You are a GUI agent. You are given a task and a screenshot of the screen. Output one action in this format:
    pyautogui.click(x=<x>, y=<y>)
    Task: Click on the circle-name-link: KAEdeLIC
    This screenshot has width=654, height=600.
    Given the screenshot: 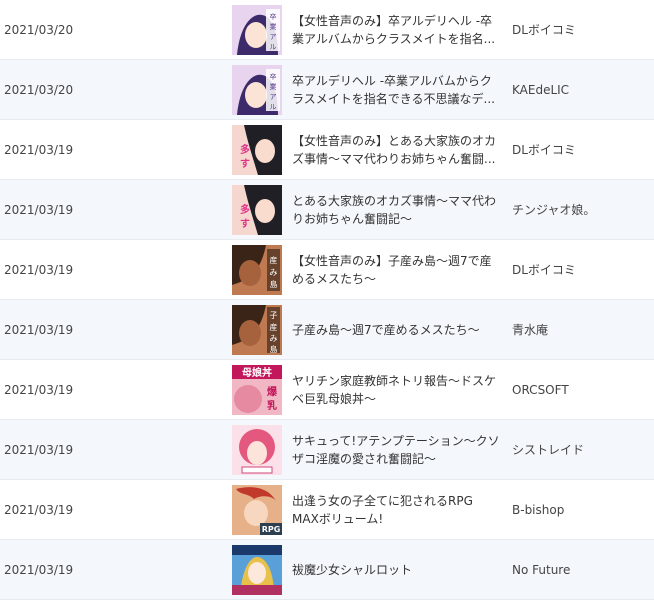 What is the action you would take?
    pyautogui.click(x=540, y=89)
    